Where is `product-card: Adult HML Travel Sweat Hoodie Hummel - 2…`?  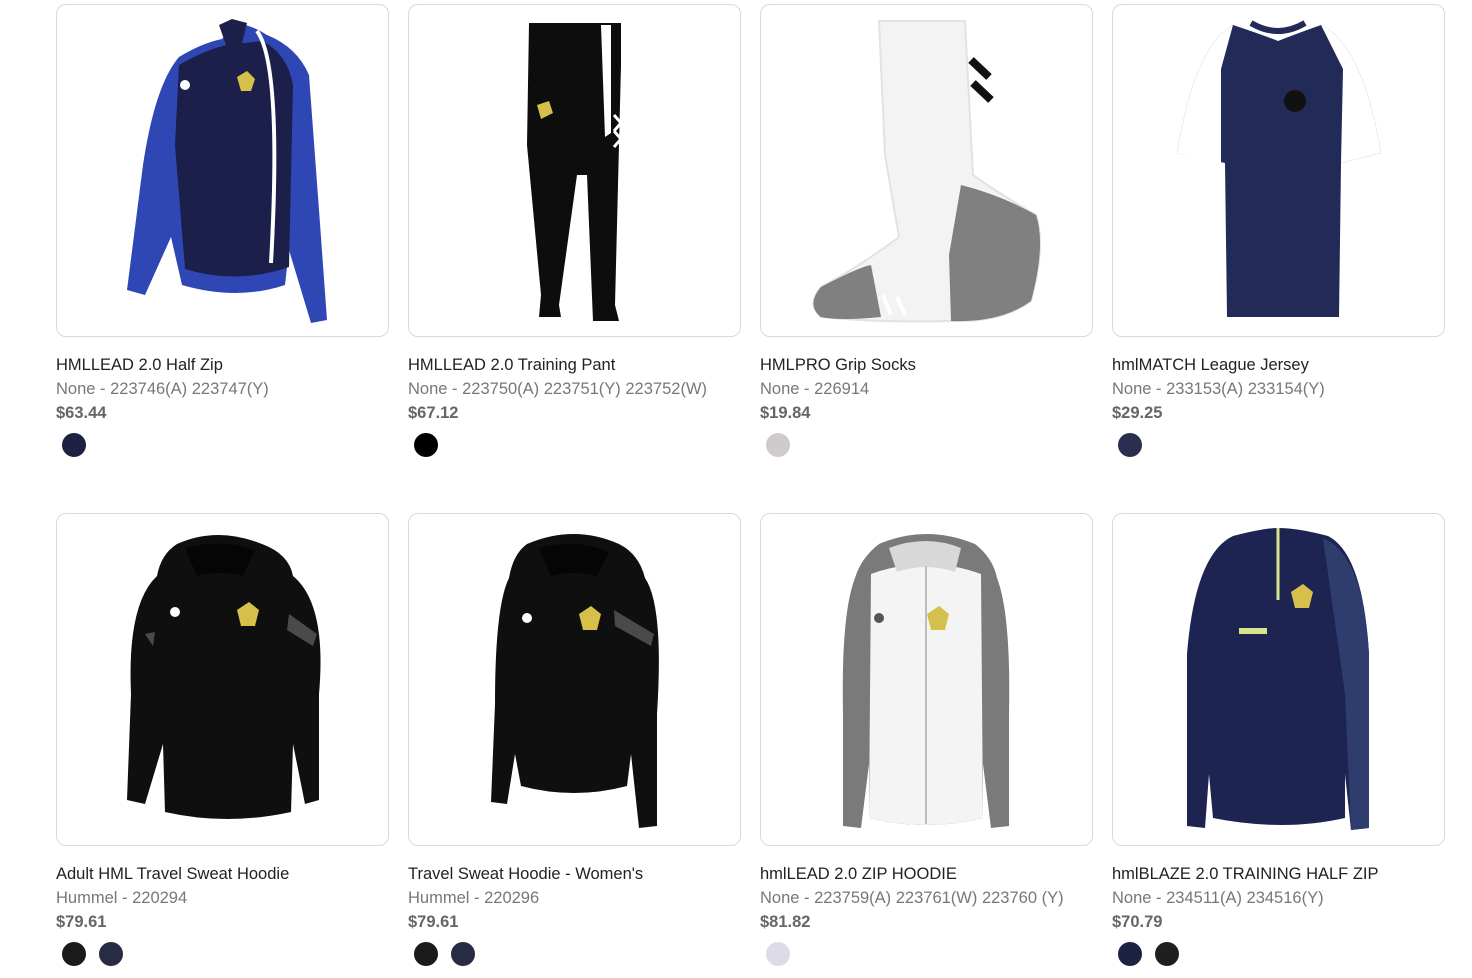 product-card: Adult HML Travel Sweat Hoodie Hummel - 2… is located at coordinates (222, 745).